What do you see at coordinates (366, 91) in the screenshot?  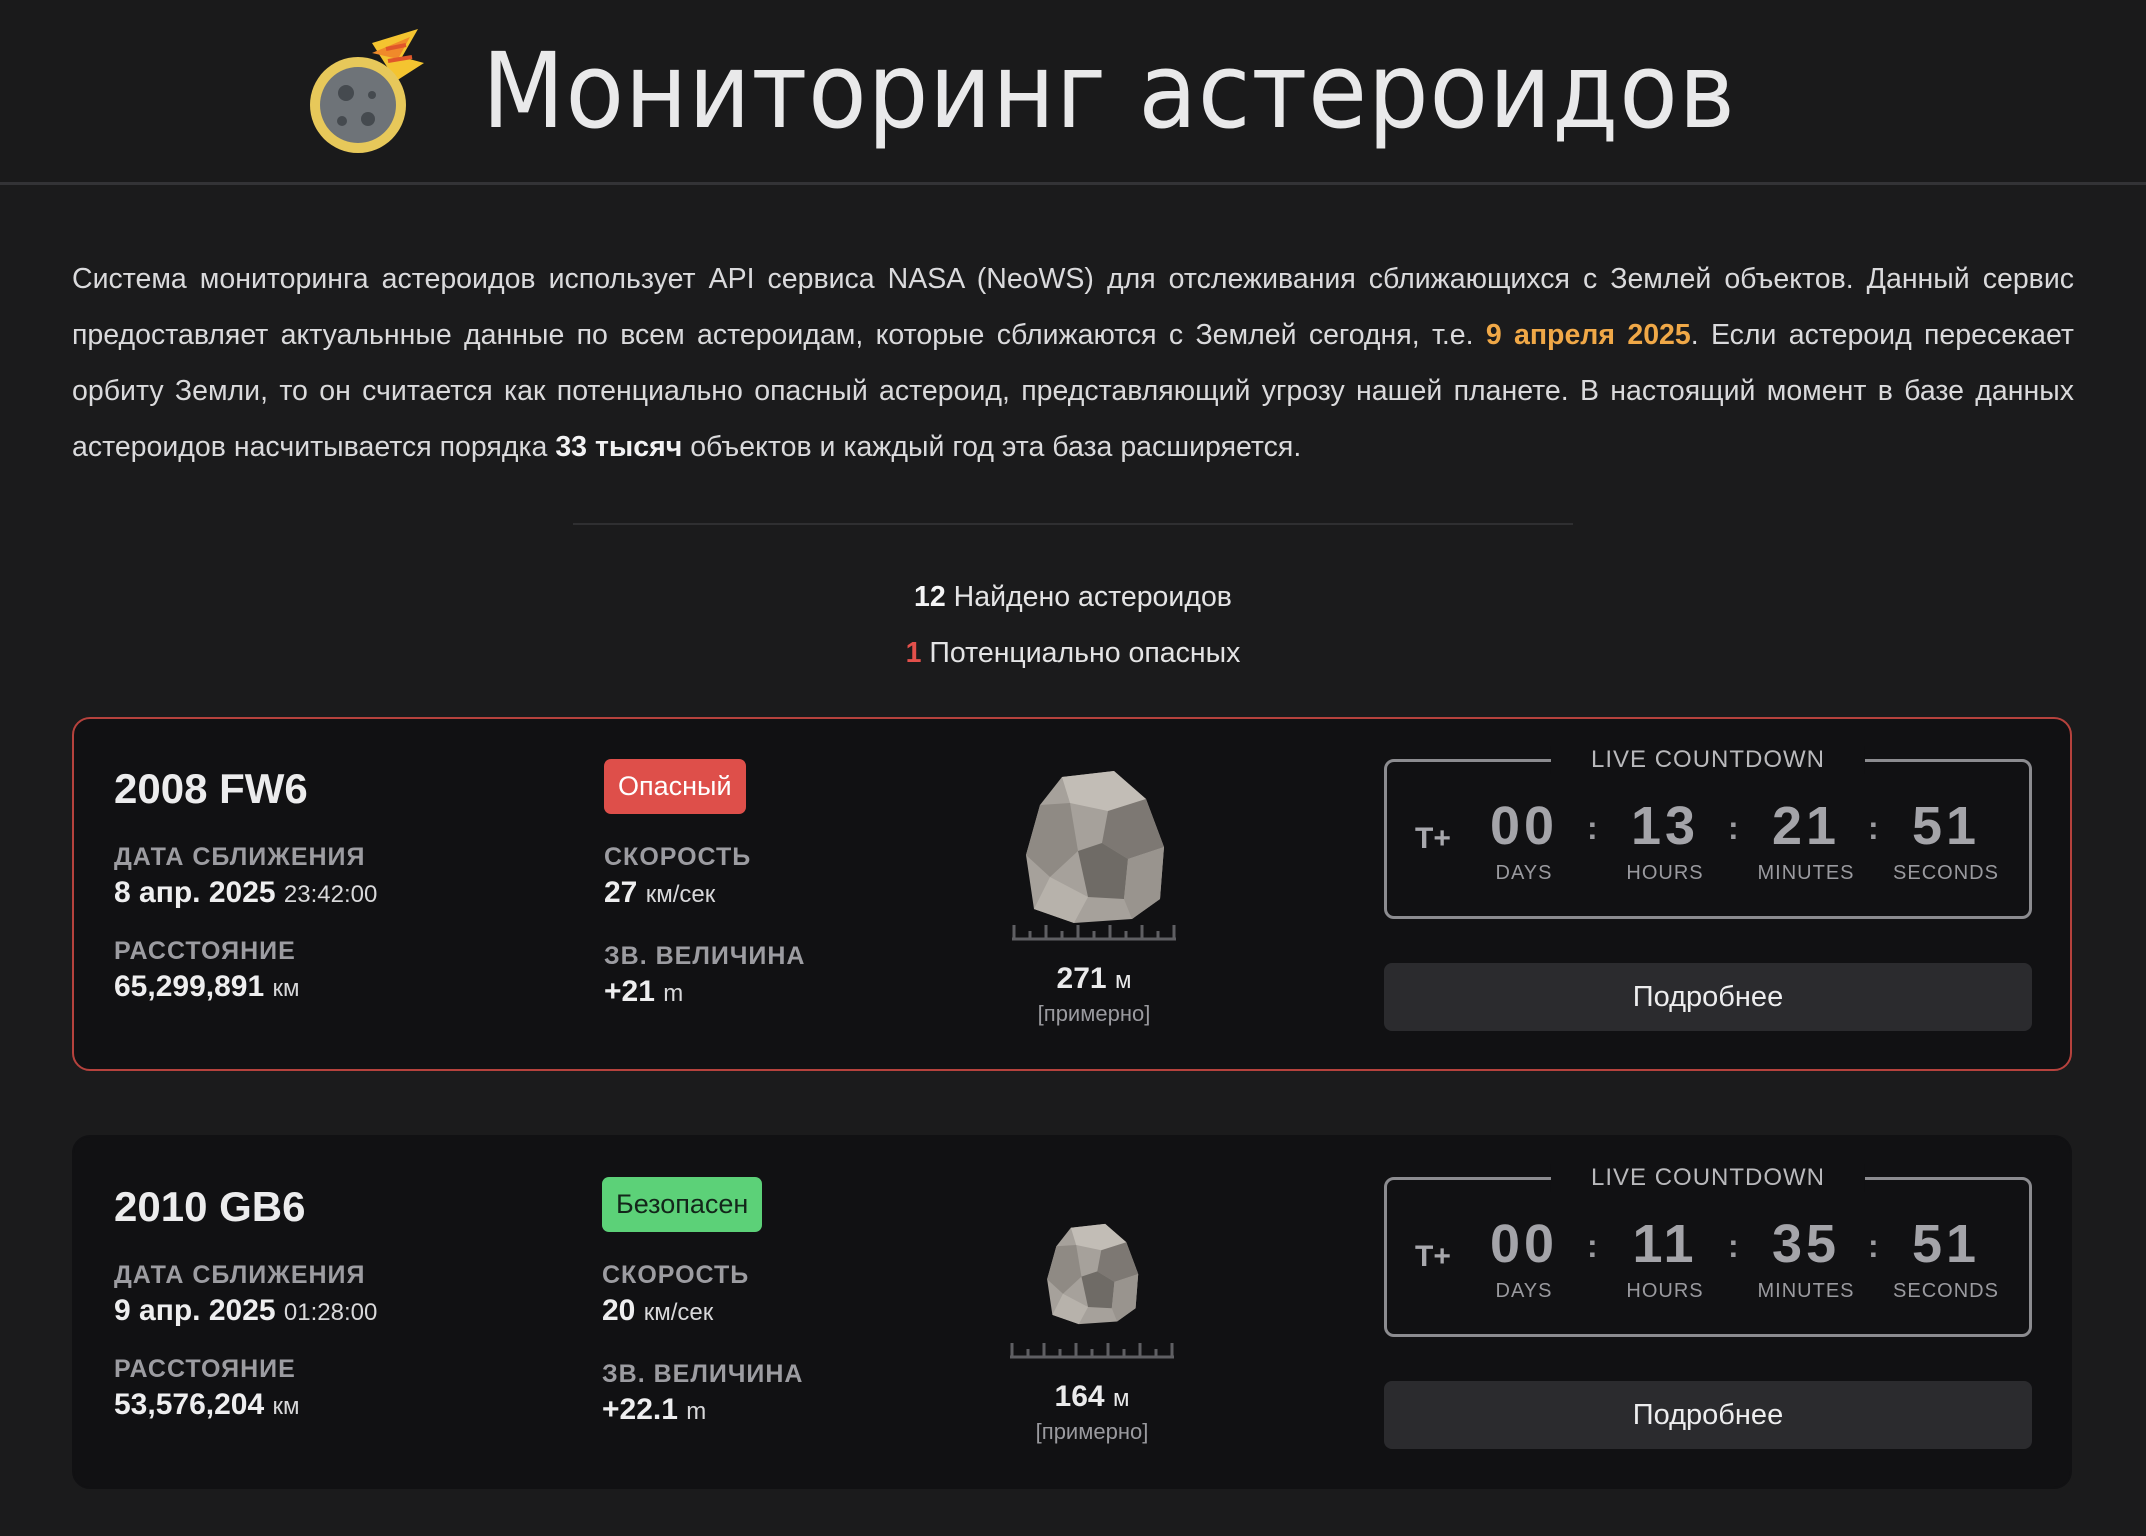 I see `comet-icon` at bounding box center [366, 91].